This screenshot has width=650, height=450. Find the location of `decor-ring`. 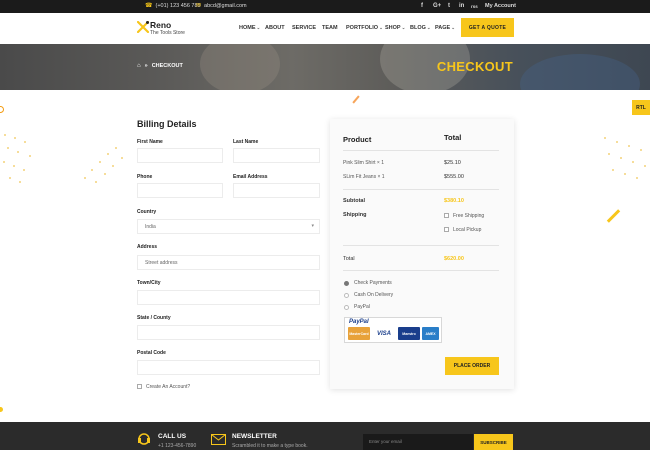

decor-ring is located at coordinates (2, 109).